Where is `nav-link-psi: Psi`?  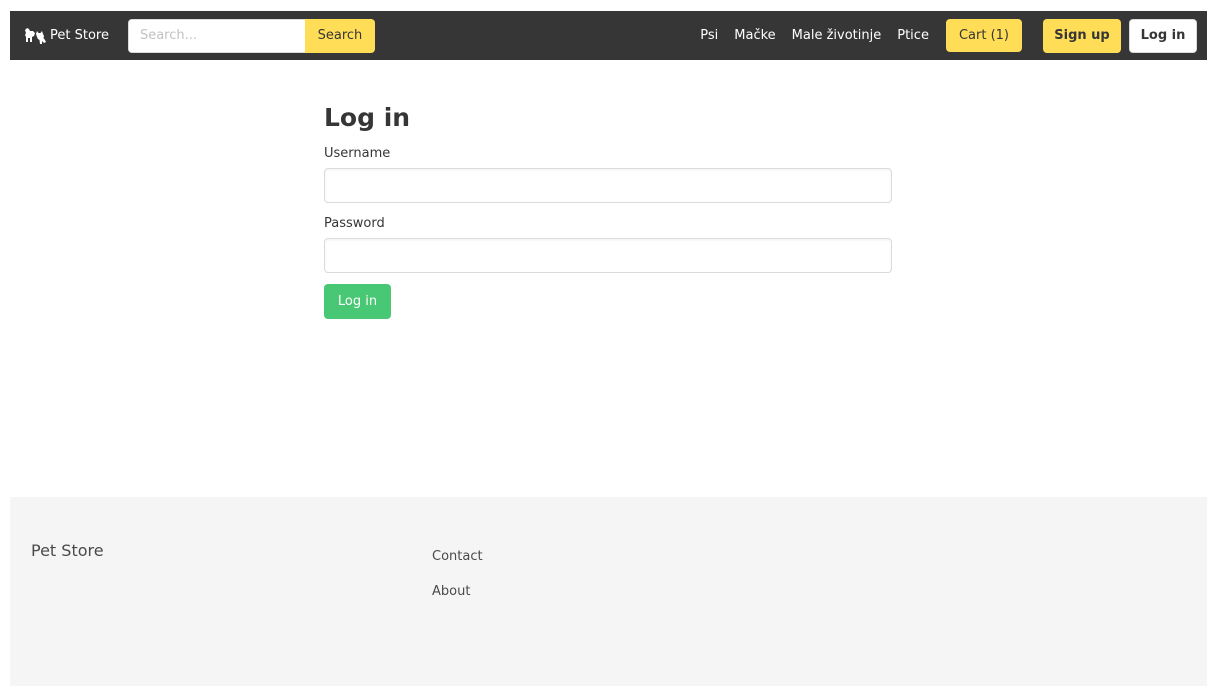 nav-link-psi: Psi is located at coordinates (709, 35).